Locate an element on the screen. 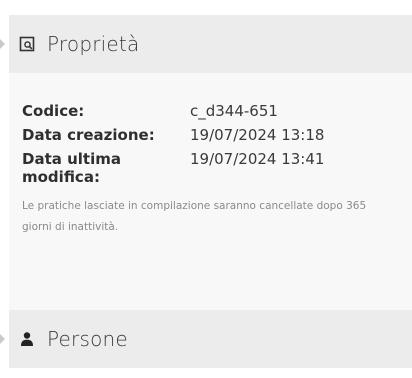  code-label: Codice: is located at coordinates (53, 111).